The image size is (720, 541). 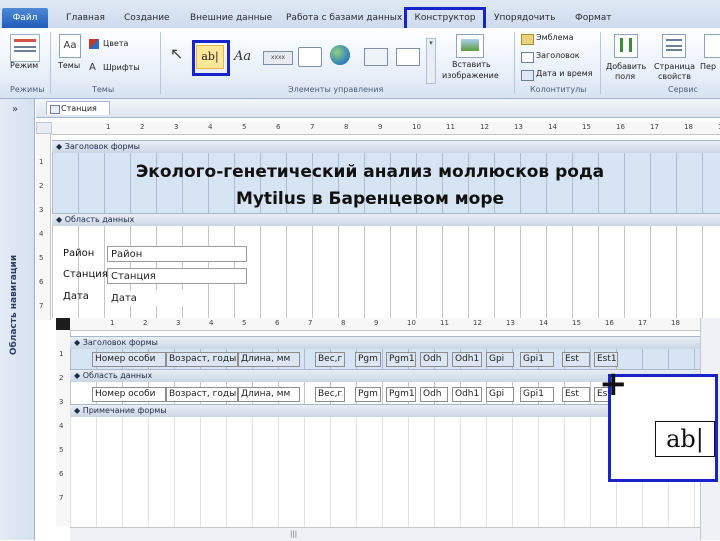 I want to click on more-tools-label: Пер, so click(x=708, y=66).